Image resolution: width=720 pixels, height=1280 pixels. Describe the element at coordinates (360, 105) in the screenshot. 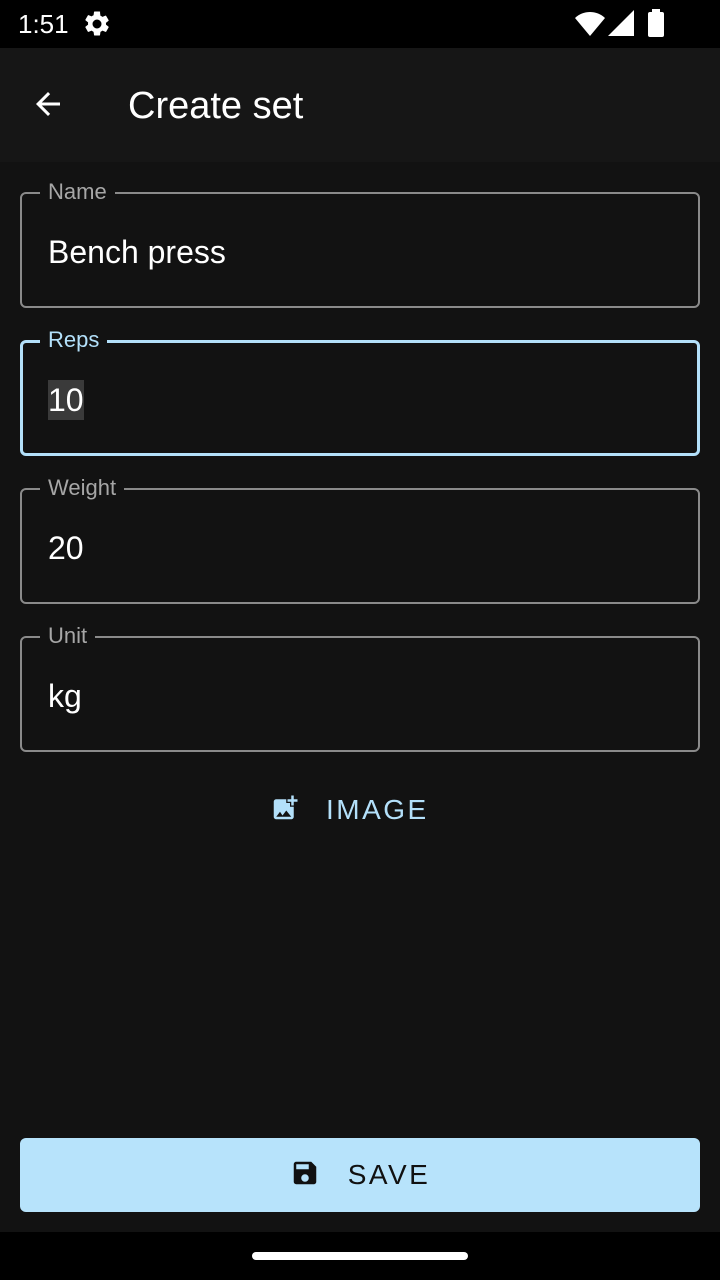

I see `app-bar: Create set` at that location.